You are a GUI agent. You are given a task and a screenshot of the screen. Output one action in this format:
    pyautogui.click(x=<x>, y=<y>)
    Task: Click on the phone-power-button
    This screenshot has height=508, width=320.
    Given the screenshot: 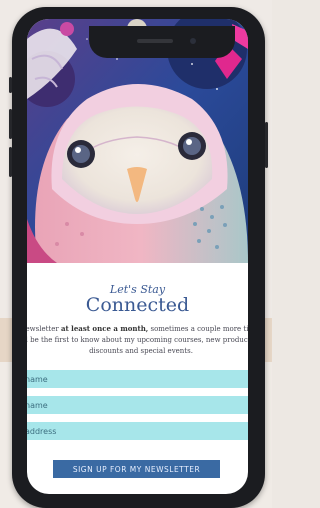 What is the action you would take?
    pyautogui.click(x=266, y=145)
    